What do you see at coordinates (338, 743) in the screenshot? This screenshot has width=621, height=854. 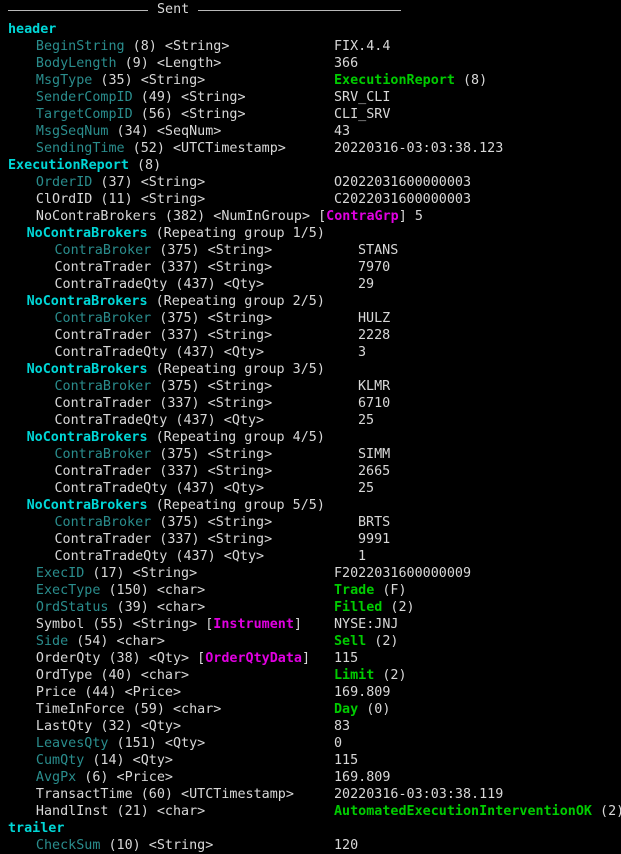 I see `field-value: 0` at bounding box center [338, 743].